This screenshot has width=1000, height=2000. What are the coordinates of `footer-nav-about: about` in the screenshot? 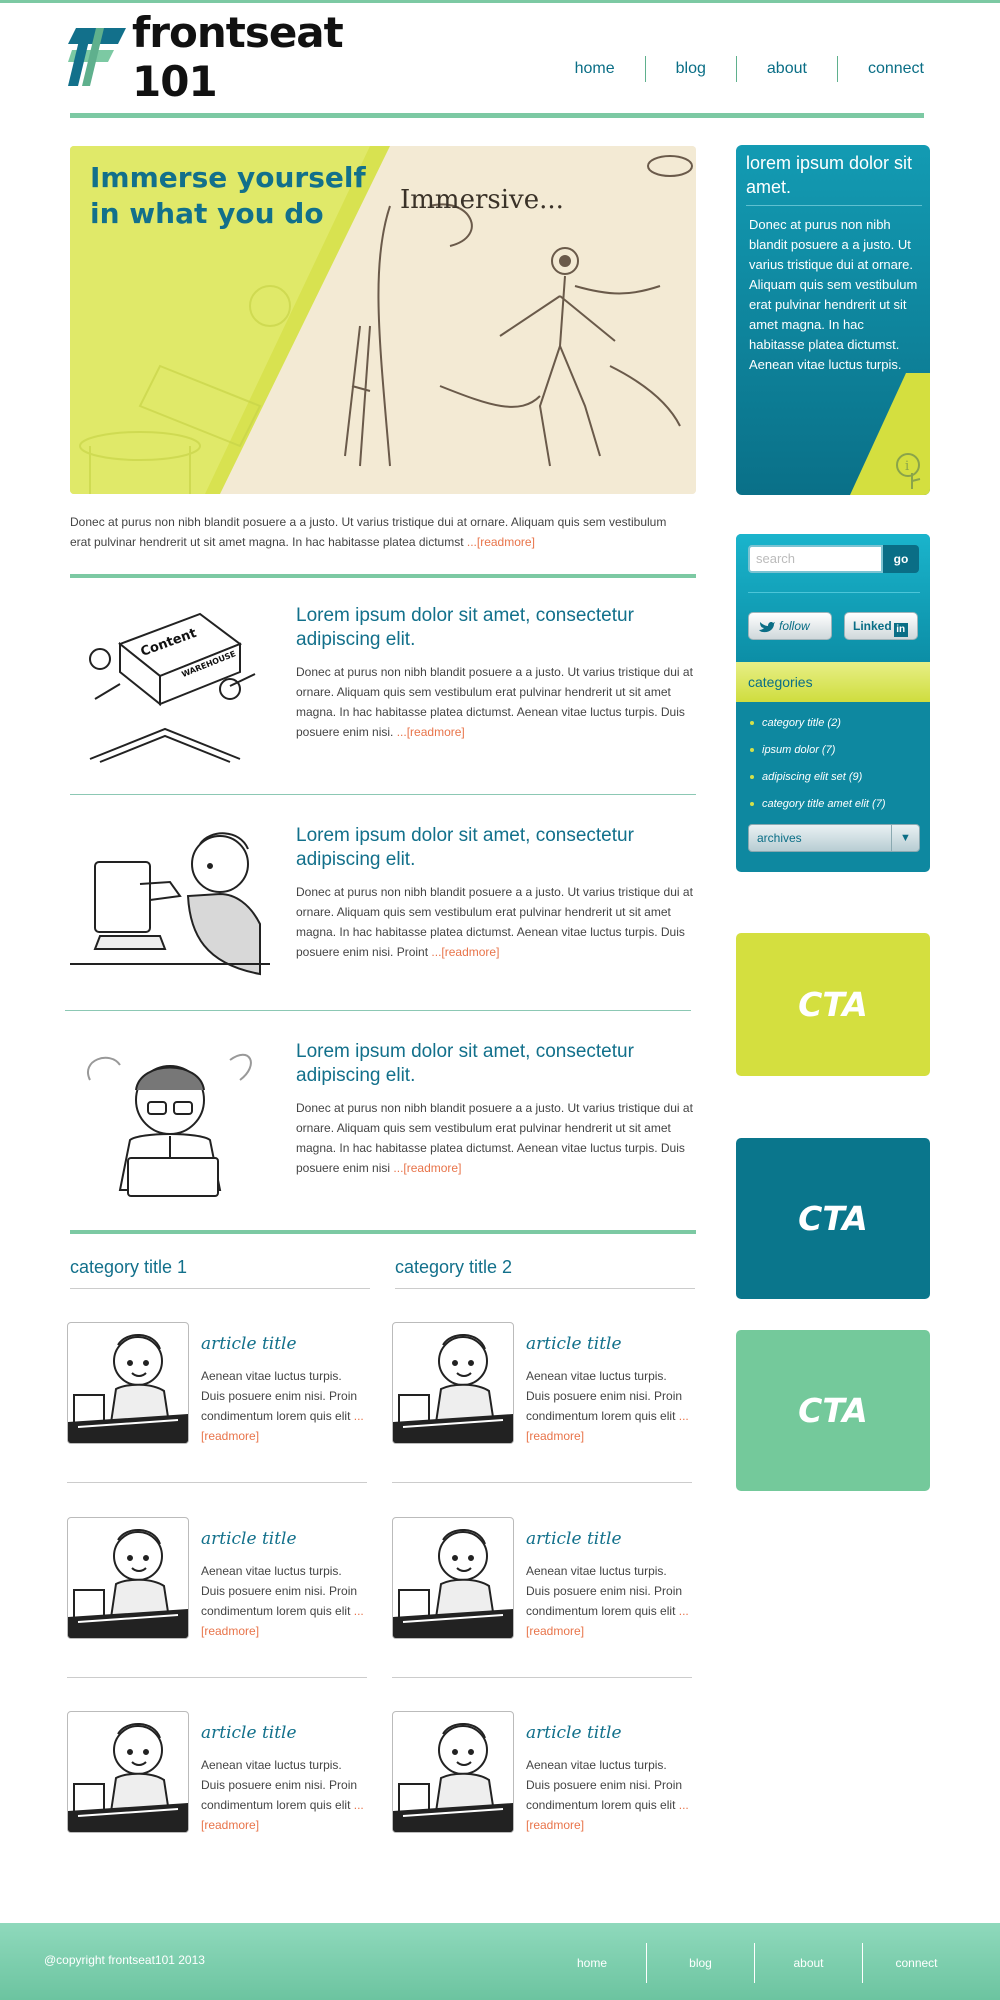 It's located at (808, 1963).